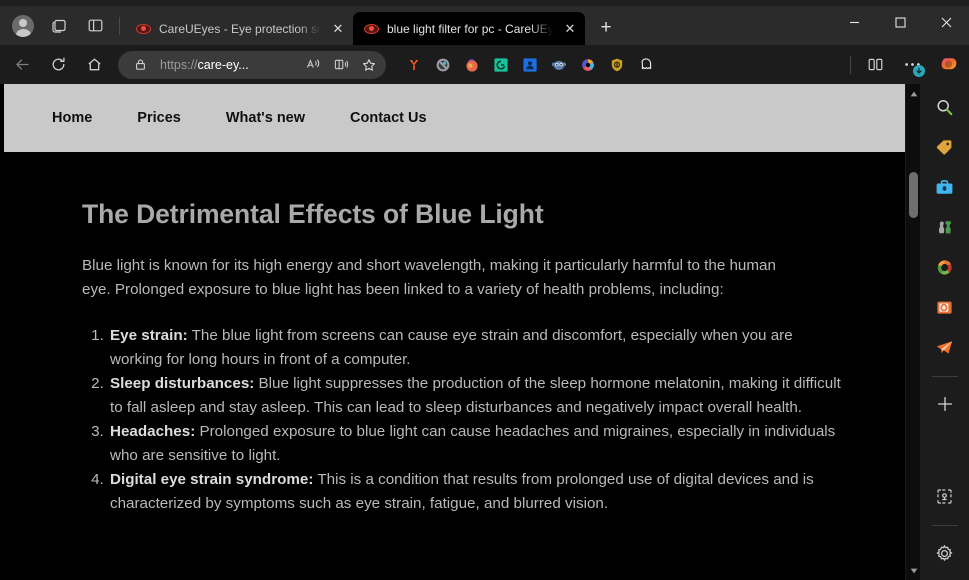 This screenshot has height=580, width=969. What do you see at coordinates (179, 64) in the screenshot?
I see `url-scheme: https://` at bounding box center [179, 64].